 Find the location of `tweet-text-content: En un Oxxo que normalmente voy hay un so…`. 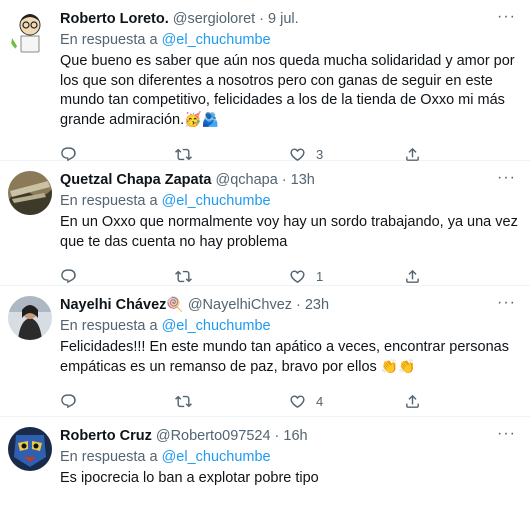

tweet-text-content: En un Oxxo que normalmente voy hay un so… is located at coordinates (289, 232).